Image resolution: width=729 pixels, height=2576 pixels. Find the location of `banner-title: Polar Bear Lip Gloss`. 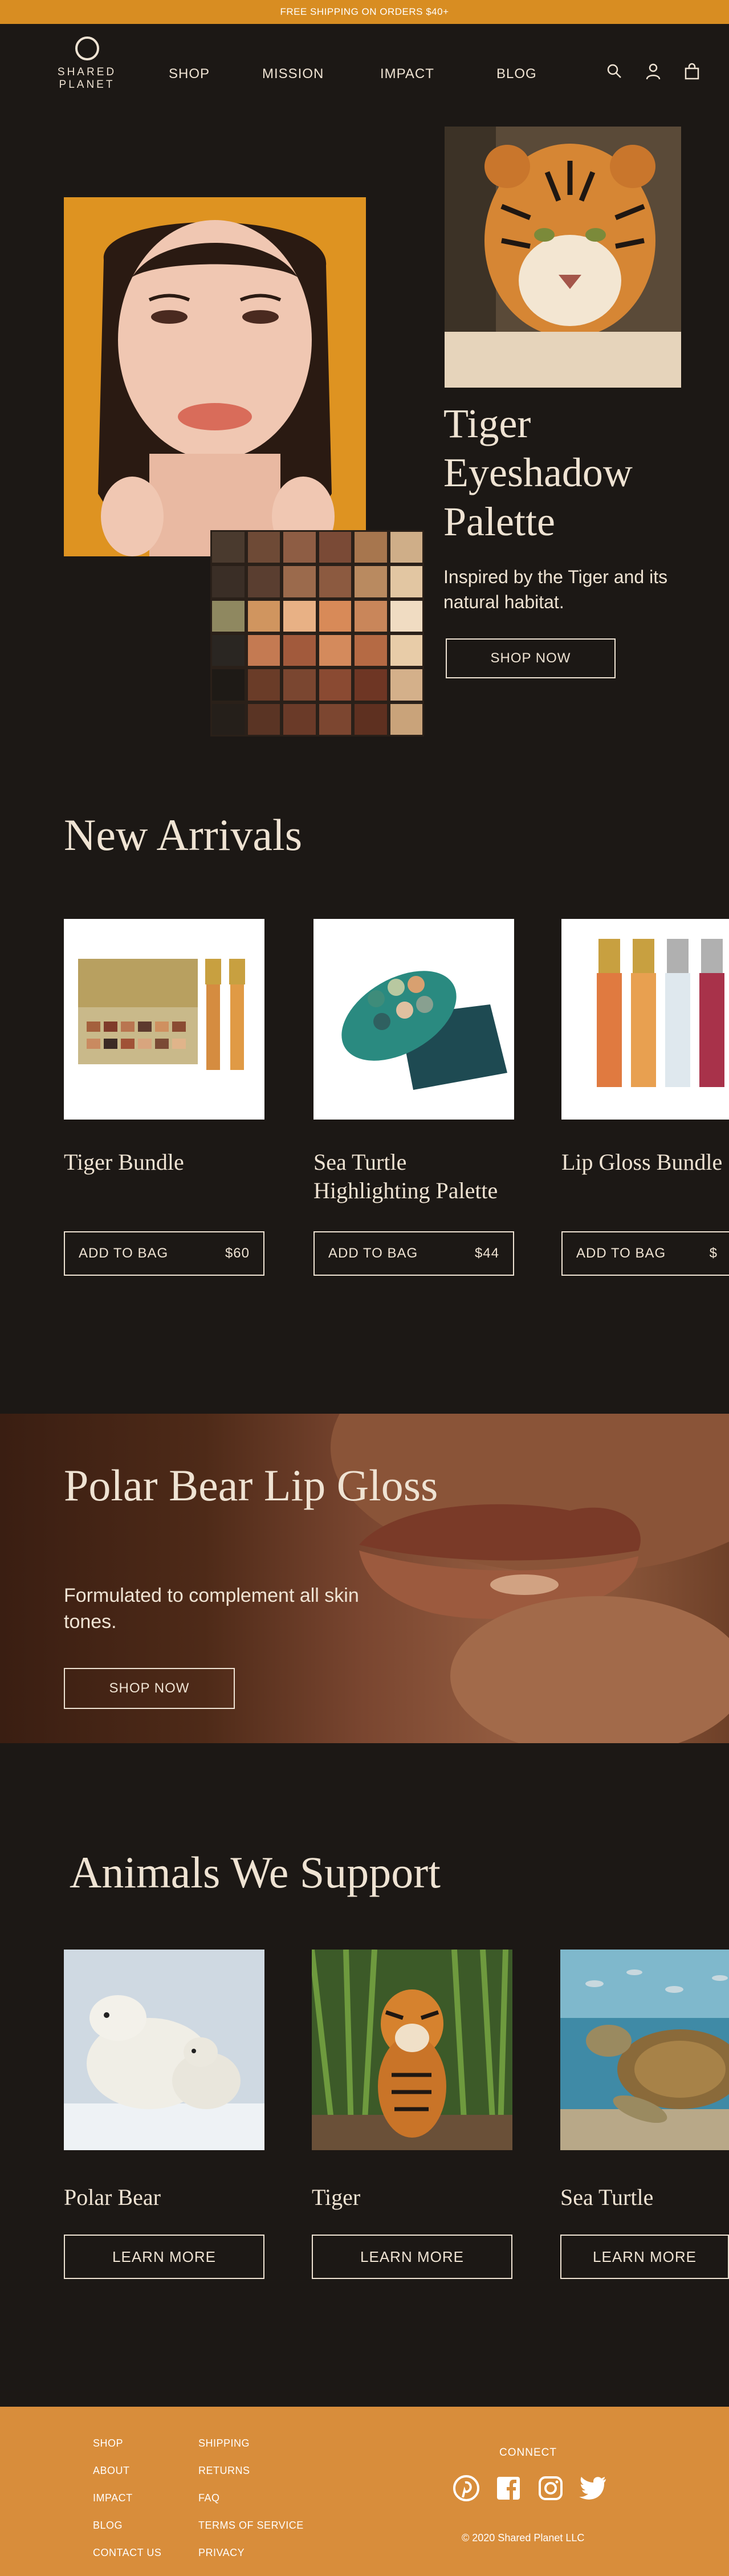

banner-title: Polar Bear Lip Gloss is located at coordinates (251, 1485).